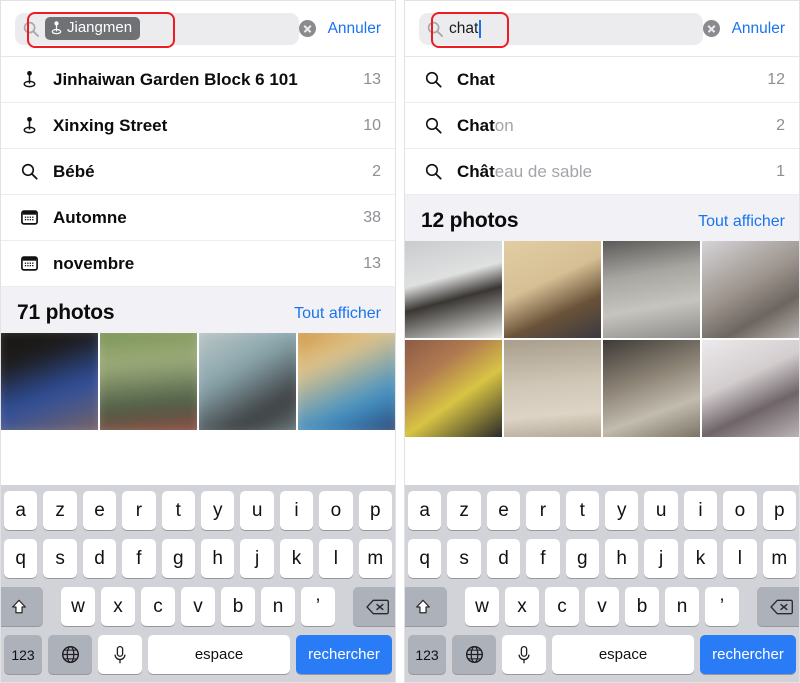 The image size is (800, 683). I want to click on list-item: Château de sable 1, so click(602, 172).